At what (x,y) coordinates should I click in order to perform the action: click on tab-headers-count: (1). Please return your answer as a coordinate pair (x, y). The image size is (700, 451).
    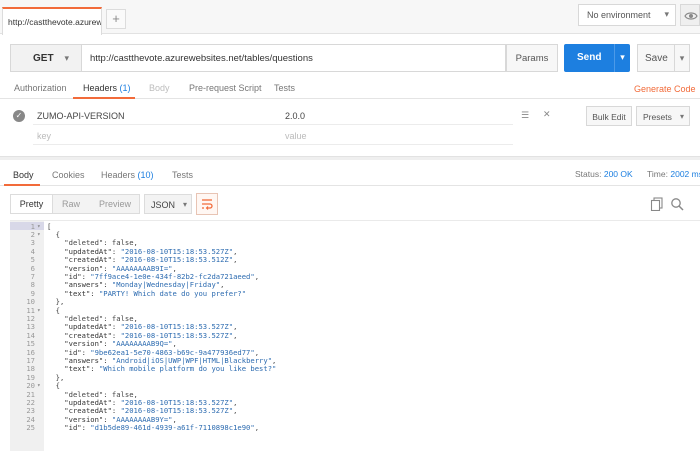
    Looking at the image, I should click on (125, 88).